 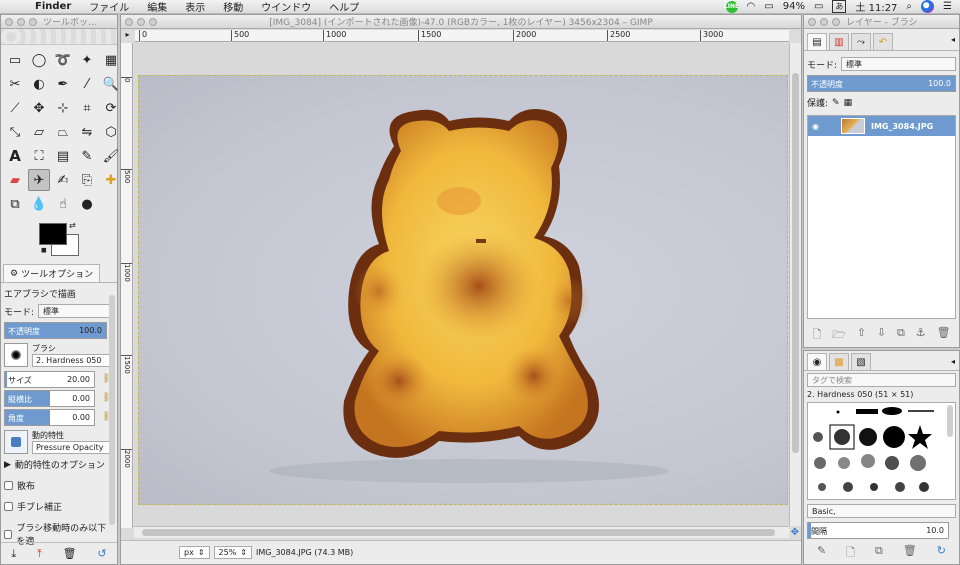 What do you see at coordinates (344, 7) in the screenshot?
I see `menu-help: ヘルプ` at bounding box center [344, 7].